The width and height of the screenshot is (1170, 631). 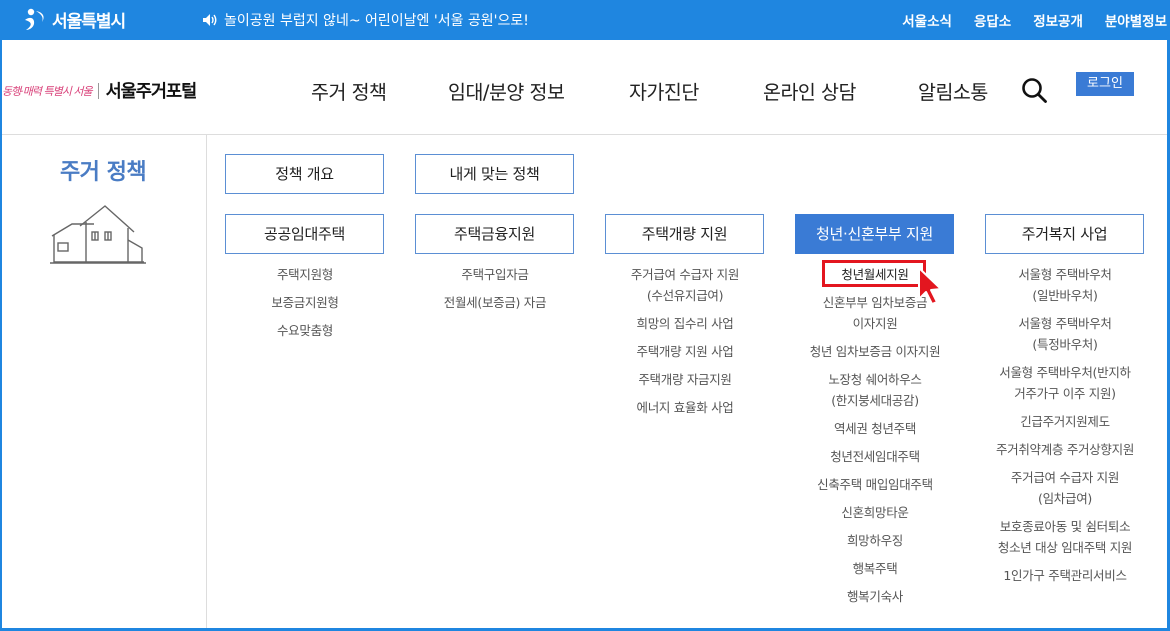 I want to click on list-item: 행복주택, so click(x=875, y=568).